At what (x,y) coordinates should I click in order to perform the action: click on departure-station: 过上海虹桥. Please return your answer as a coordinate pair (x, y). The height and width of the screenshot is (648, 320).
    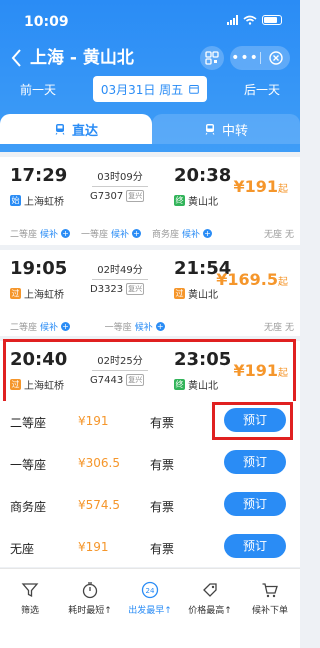
    Looking at the image, I should click on (37, 293).